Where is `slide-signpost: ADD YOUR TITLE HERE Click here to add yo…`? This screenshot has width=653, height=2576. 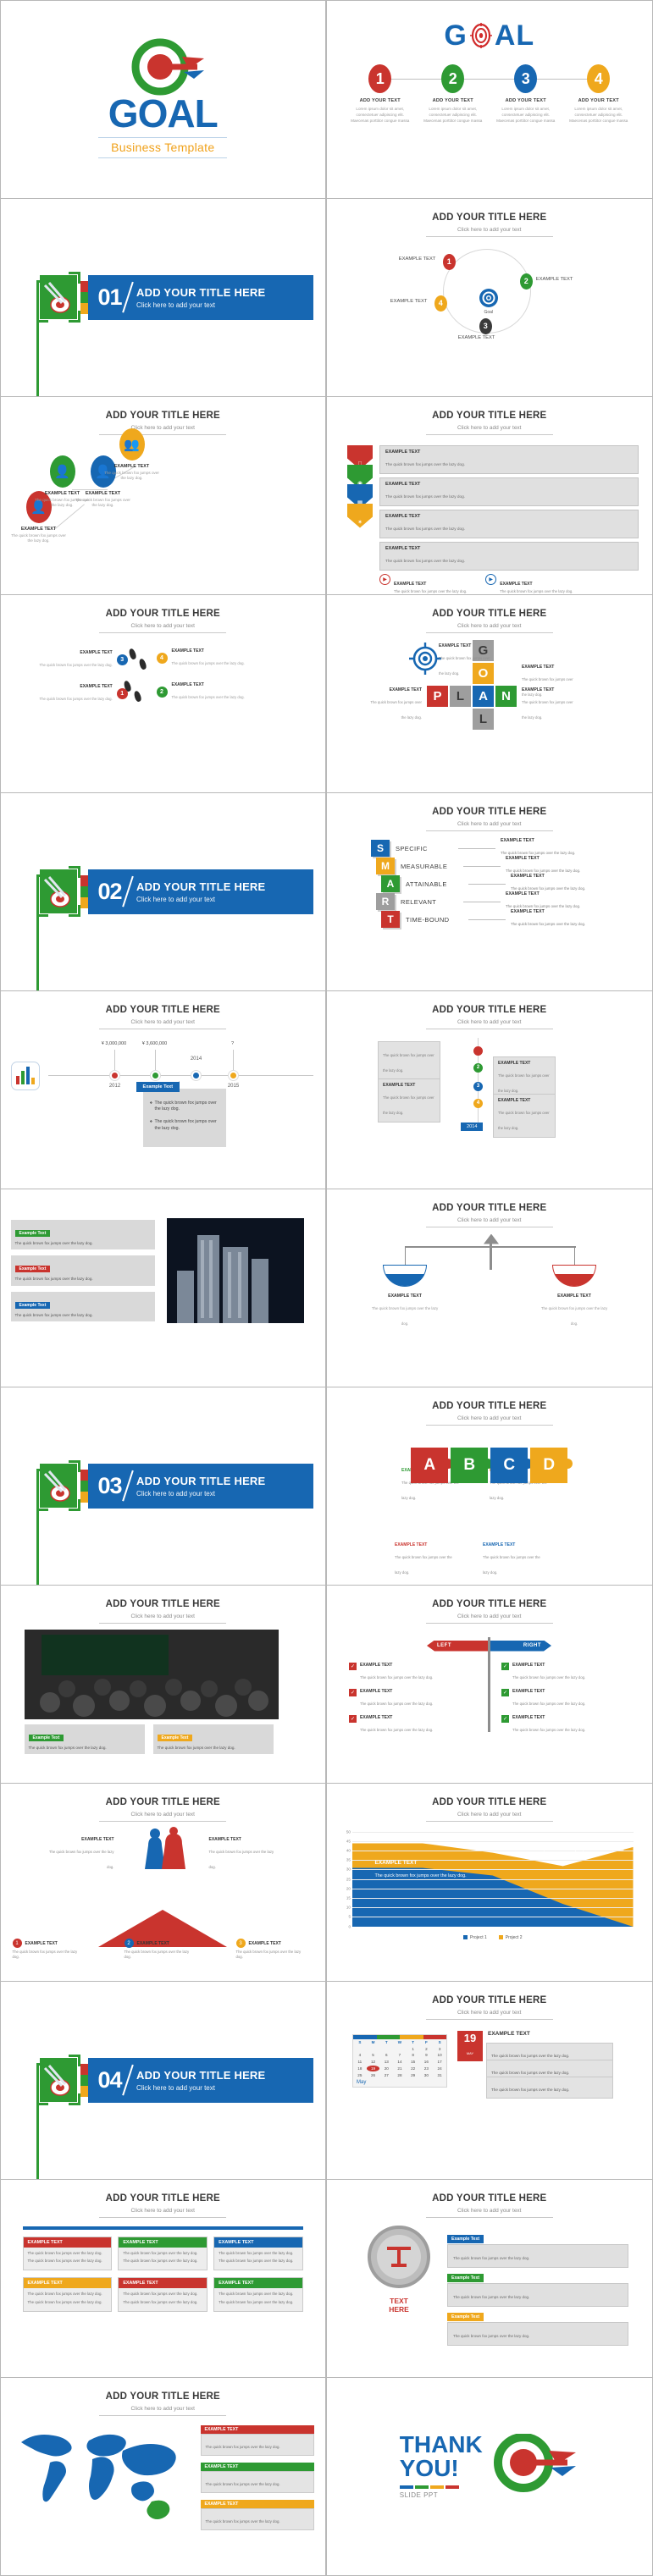
slide-signpost: ADD YOUR TITLE HERE Click here to add yo… is located at coordinates (490, 1684).